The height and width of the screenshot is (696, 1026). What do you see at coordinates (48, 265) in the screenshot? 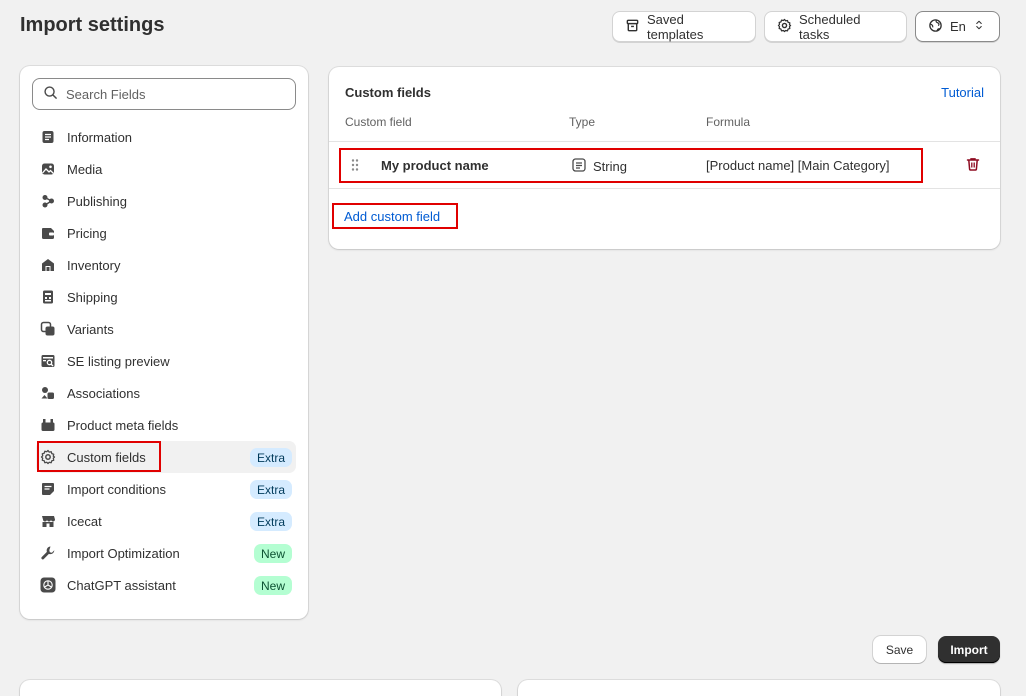
I see `warehouse-icon` at bounding box center [48, 265].